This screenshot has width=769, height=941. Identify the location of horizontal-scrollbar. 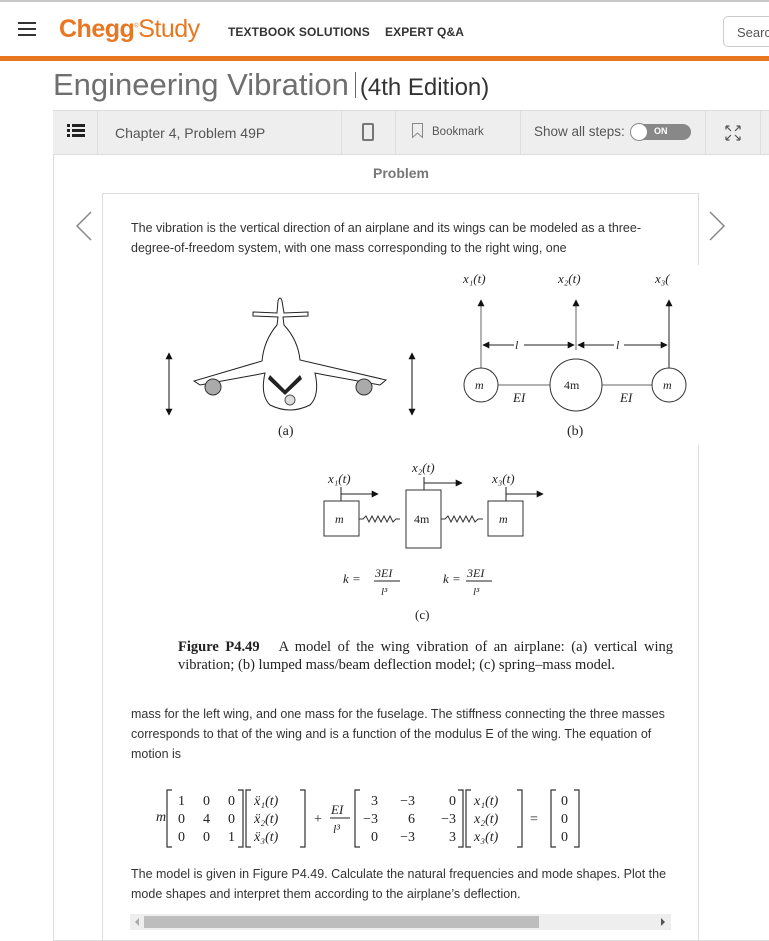
(400, 922).